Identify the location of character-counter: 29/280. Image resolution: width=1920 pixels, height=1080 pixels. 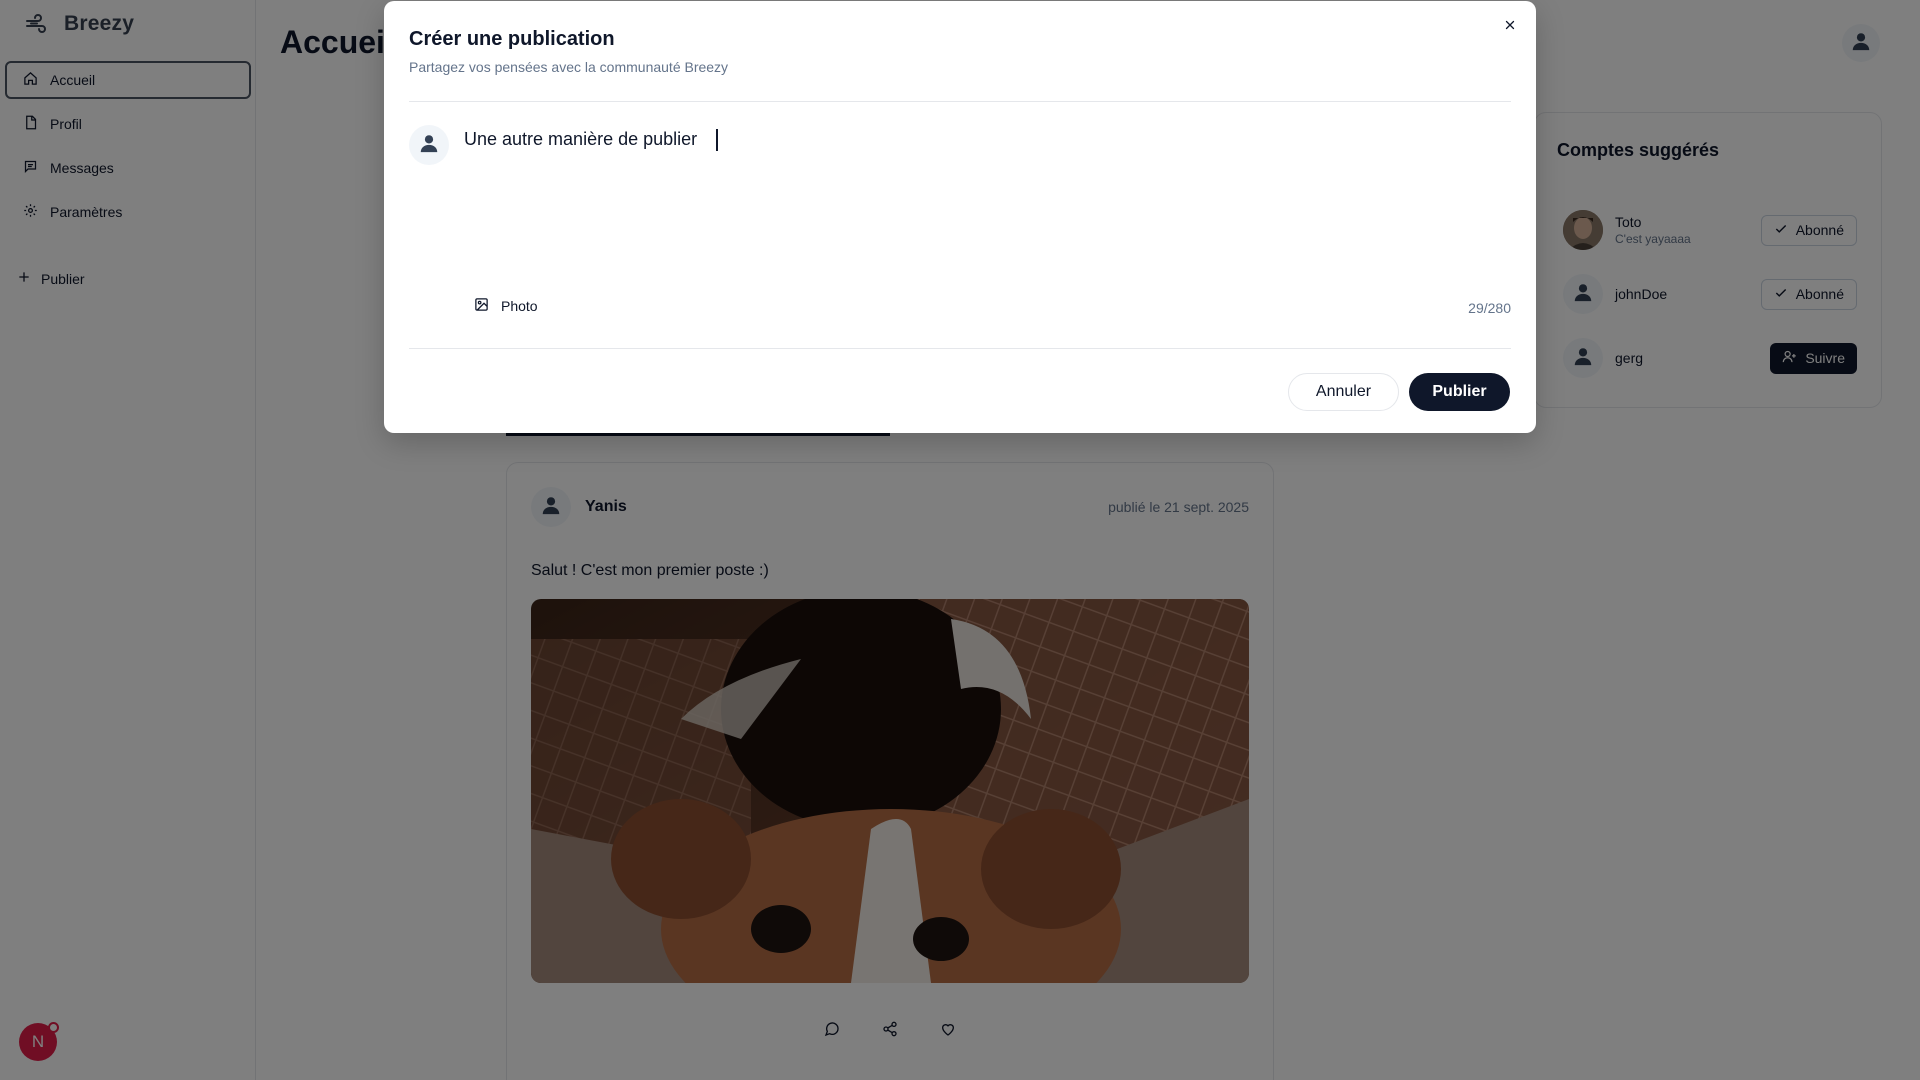
(1489, 308).